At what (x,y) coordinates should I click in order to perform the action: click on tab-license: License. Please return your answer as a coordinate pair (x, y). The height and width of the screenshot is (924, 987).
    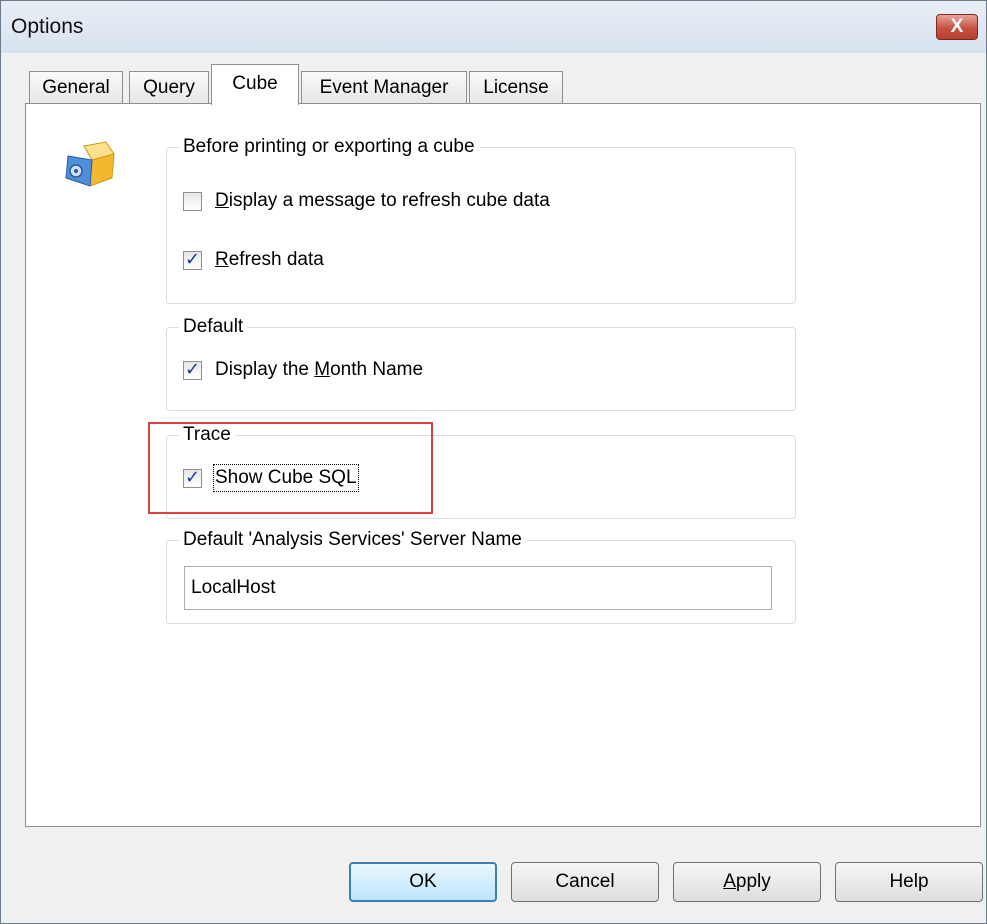
    Looking at the image, I should click on (516, 87).